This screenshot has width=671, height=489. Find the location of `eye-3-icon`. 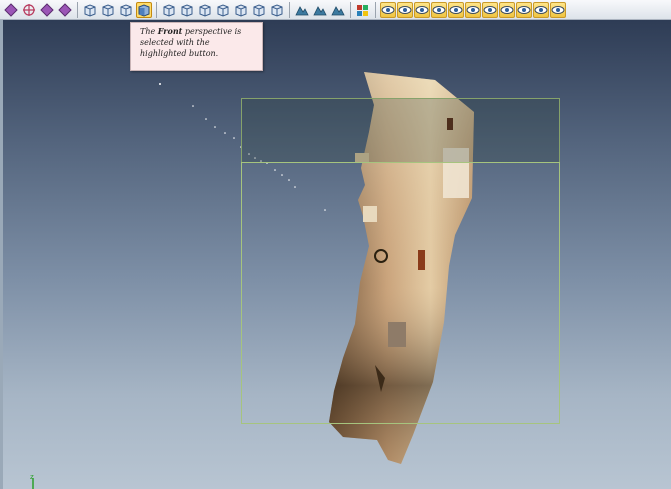

eye-3-icon is located at coordinates (422, 10).